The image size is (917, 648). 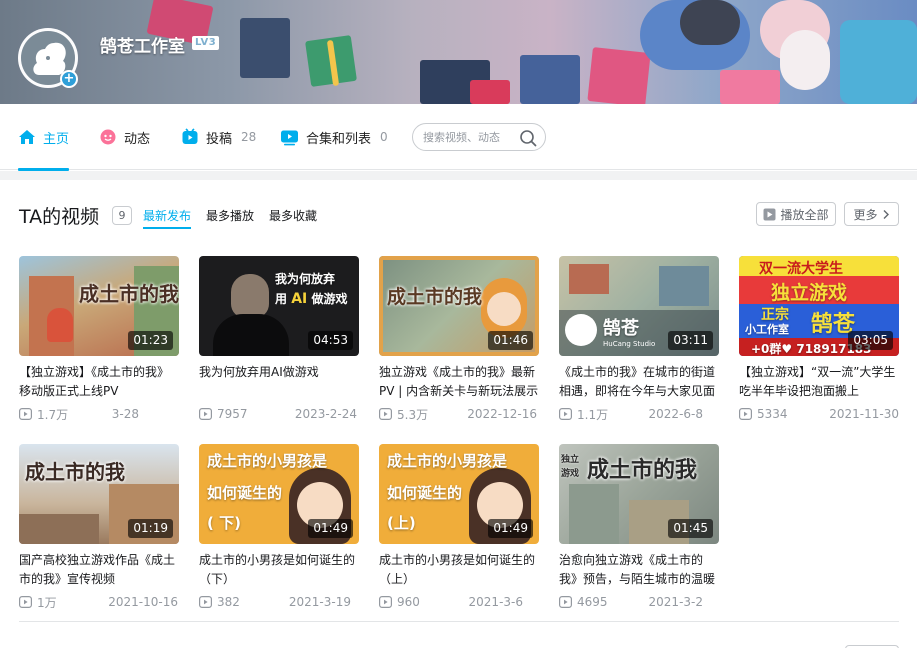 What do you see at coordinates (639, 494) in the screenshot?
I see `video-thumbnail: 独立 游戏 成土市的我 01:45` at bounding box center [639, 494].